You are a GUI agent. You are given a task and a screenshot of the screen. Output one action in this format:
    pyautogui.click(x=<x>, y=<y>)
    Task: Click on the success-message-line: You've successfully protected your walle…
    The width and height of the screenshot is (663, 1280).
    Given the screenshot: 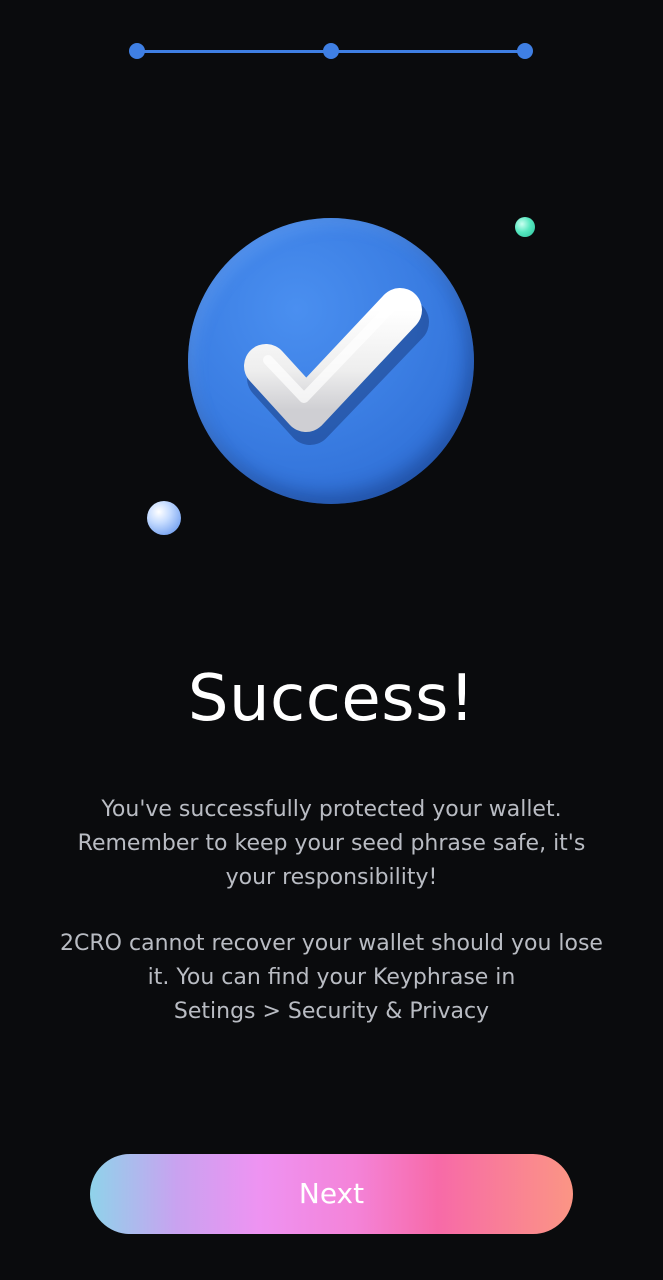 What is the action you would take?
    pyautogui.click(x=331, y=809)
    